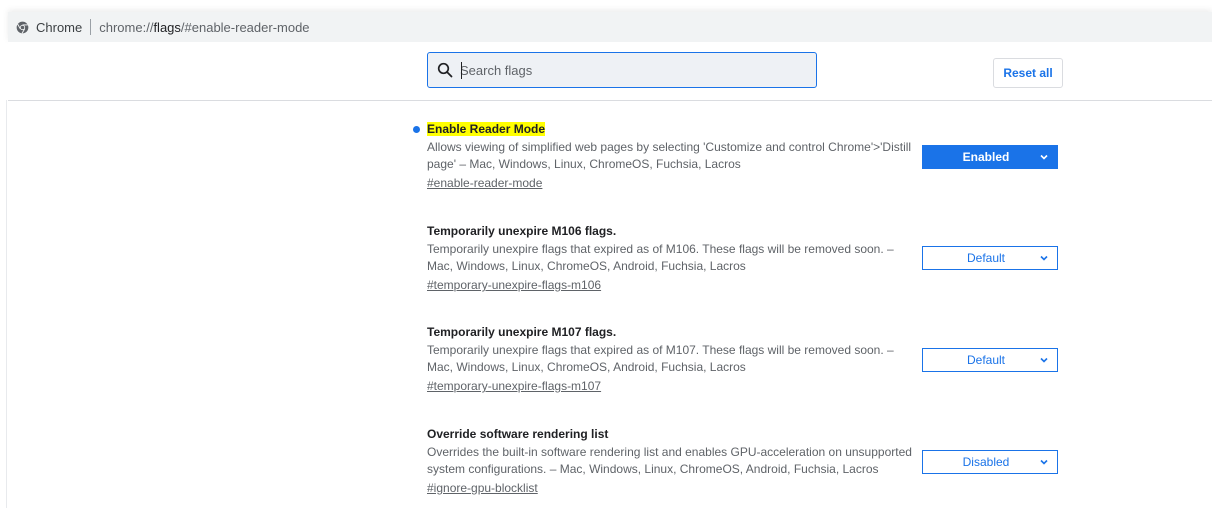 The height and width of the screenshot is (508, 1212). I want to click on flag-title: Temporarily unexpire M106 flags., so click(522, 231).